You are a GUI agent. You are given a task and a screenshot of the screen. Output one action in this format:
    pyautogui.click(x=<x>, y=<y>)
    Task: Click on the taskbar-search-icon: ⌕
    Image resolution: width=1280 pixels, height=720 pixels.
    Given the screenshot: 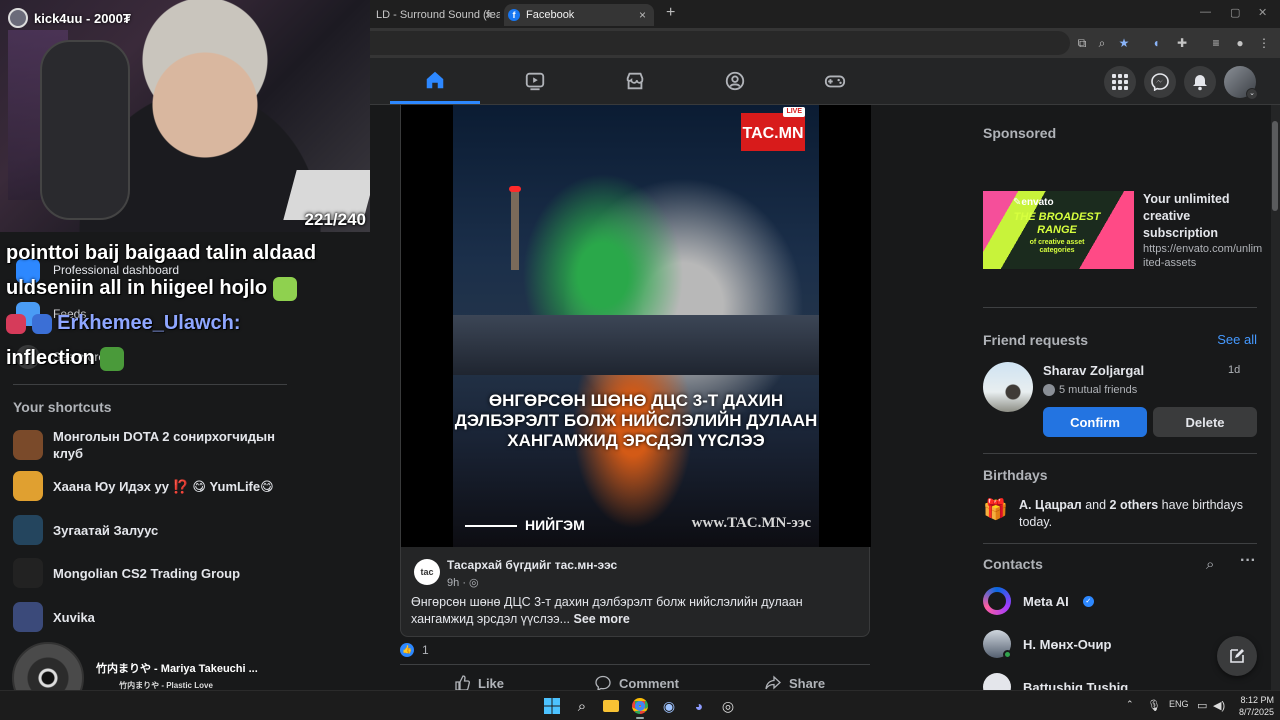 What is the action you would take?
    pyautogui.click(x=582, y=706)
    